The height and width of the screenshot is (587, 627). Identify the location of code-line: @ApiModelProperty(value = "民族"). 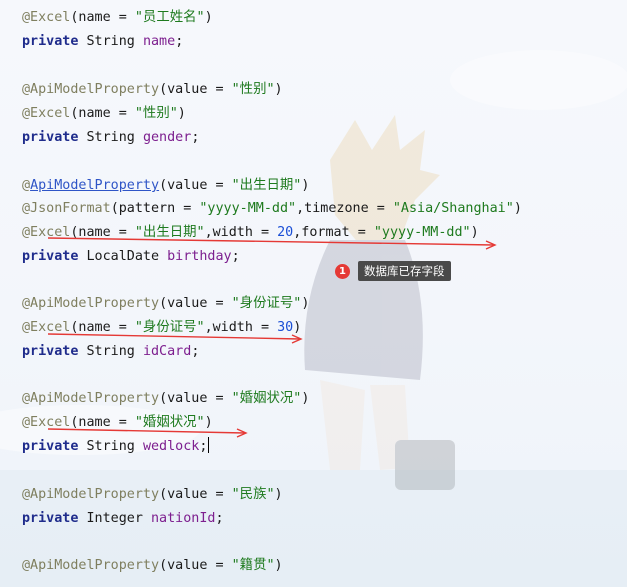
(152, 495).